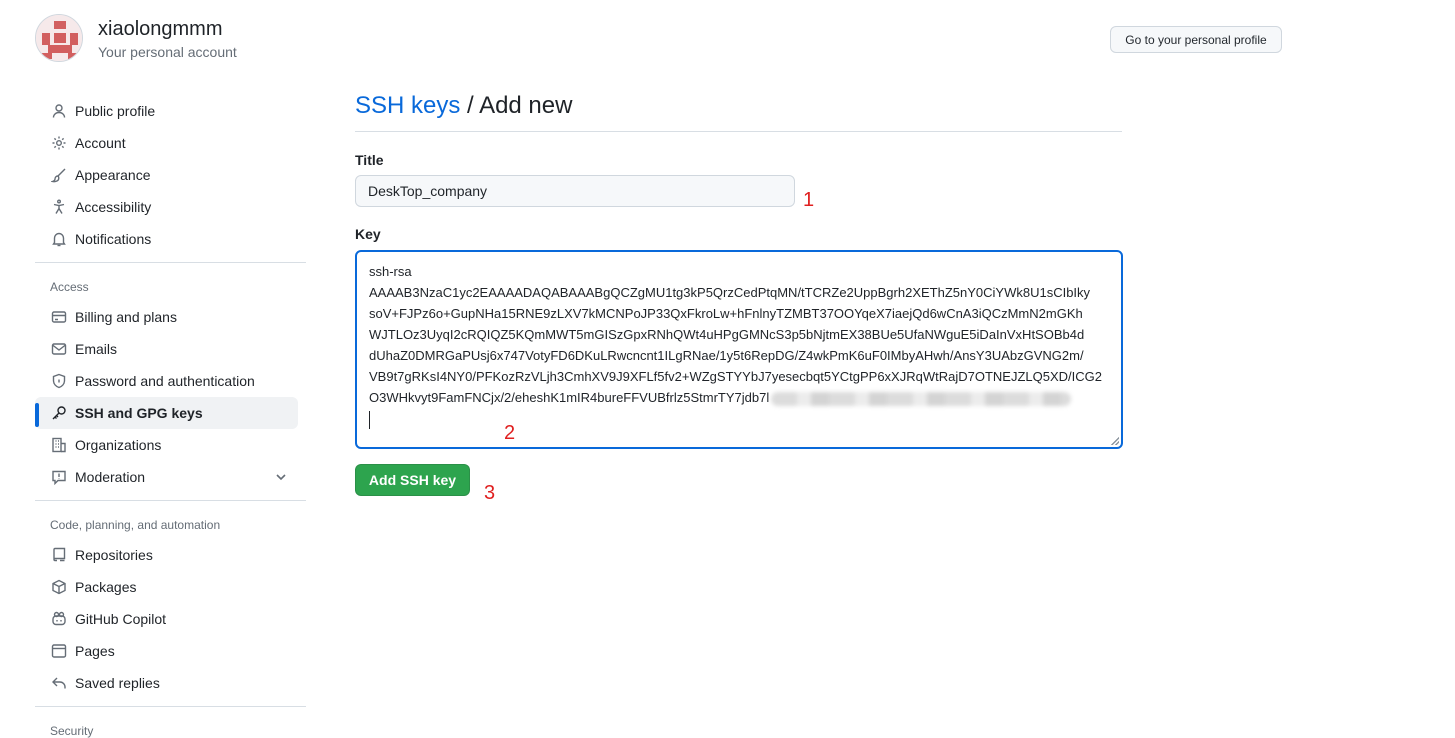 The image size is (1455, 738). What do you see at coordinates (166, 175) in the screenshot?
I see `sidebar-item-appearance: Appearance` at bounding box center [166, 175].